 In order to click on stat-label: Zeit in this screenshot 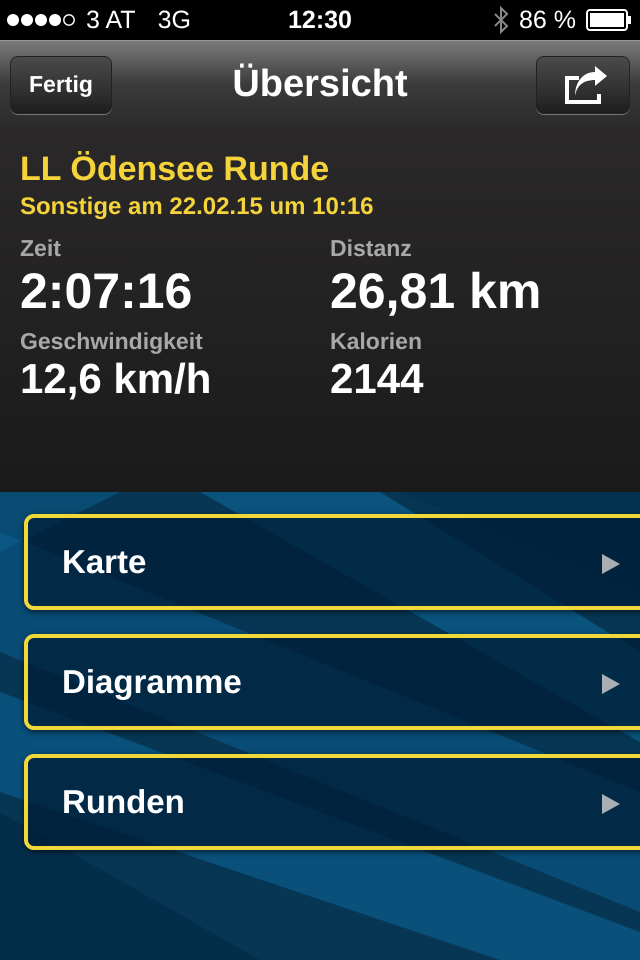, I will do `click(41, 248)`.